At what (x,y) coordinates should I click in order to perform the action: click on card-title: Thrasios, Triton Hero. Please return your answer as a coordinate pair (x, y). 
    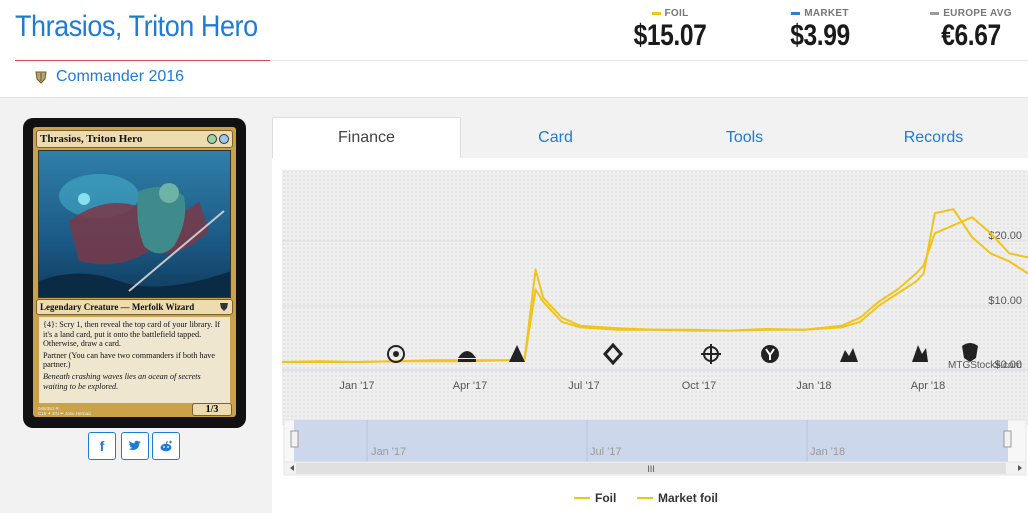
    Looking at the image, I should click on (136, 26).